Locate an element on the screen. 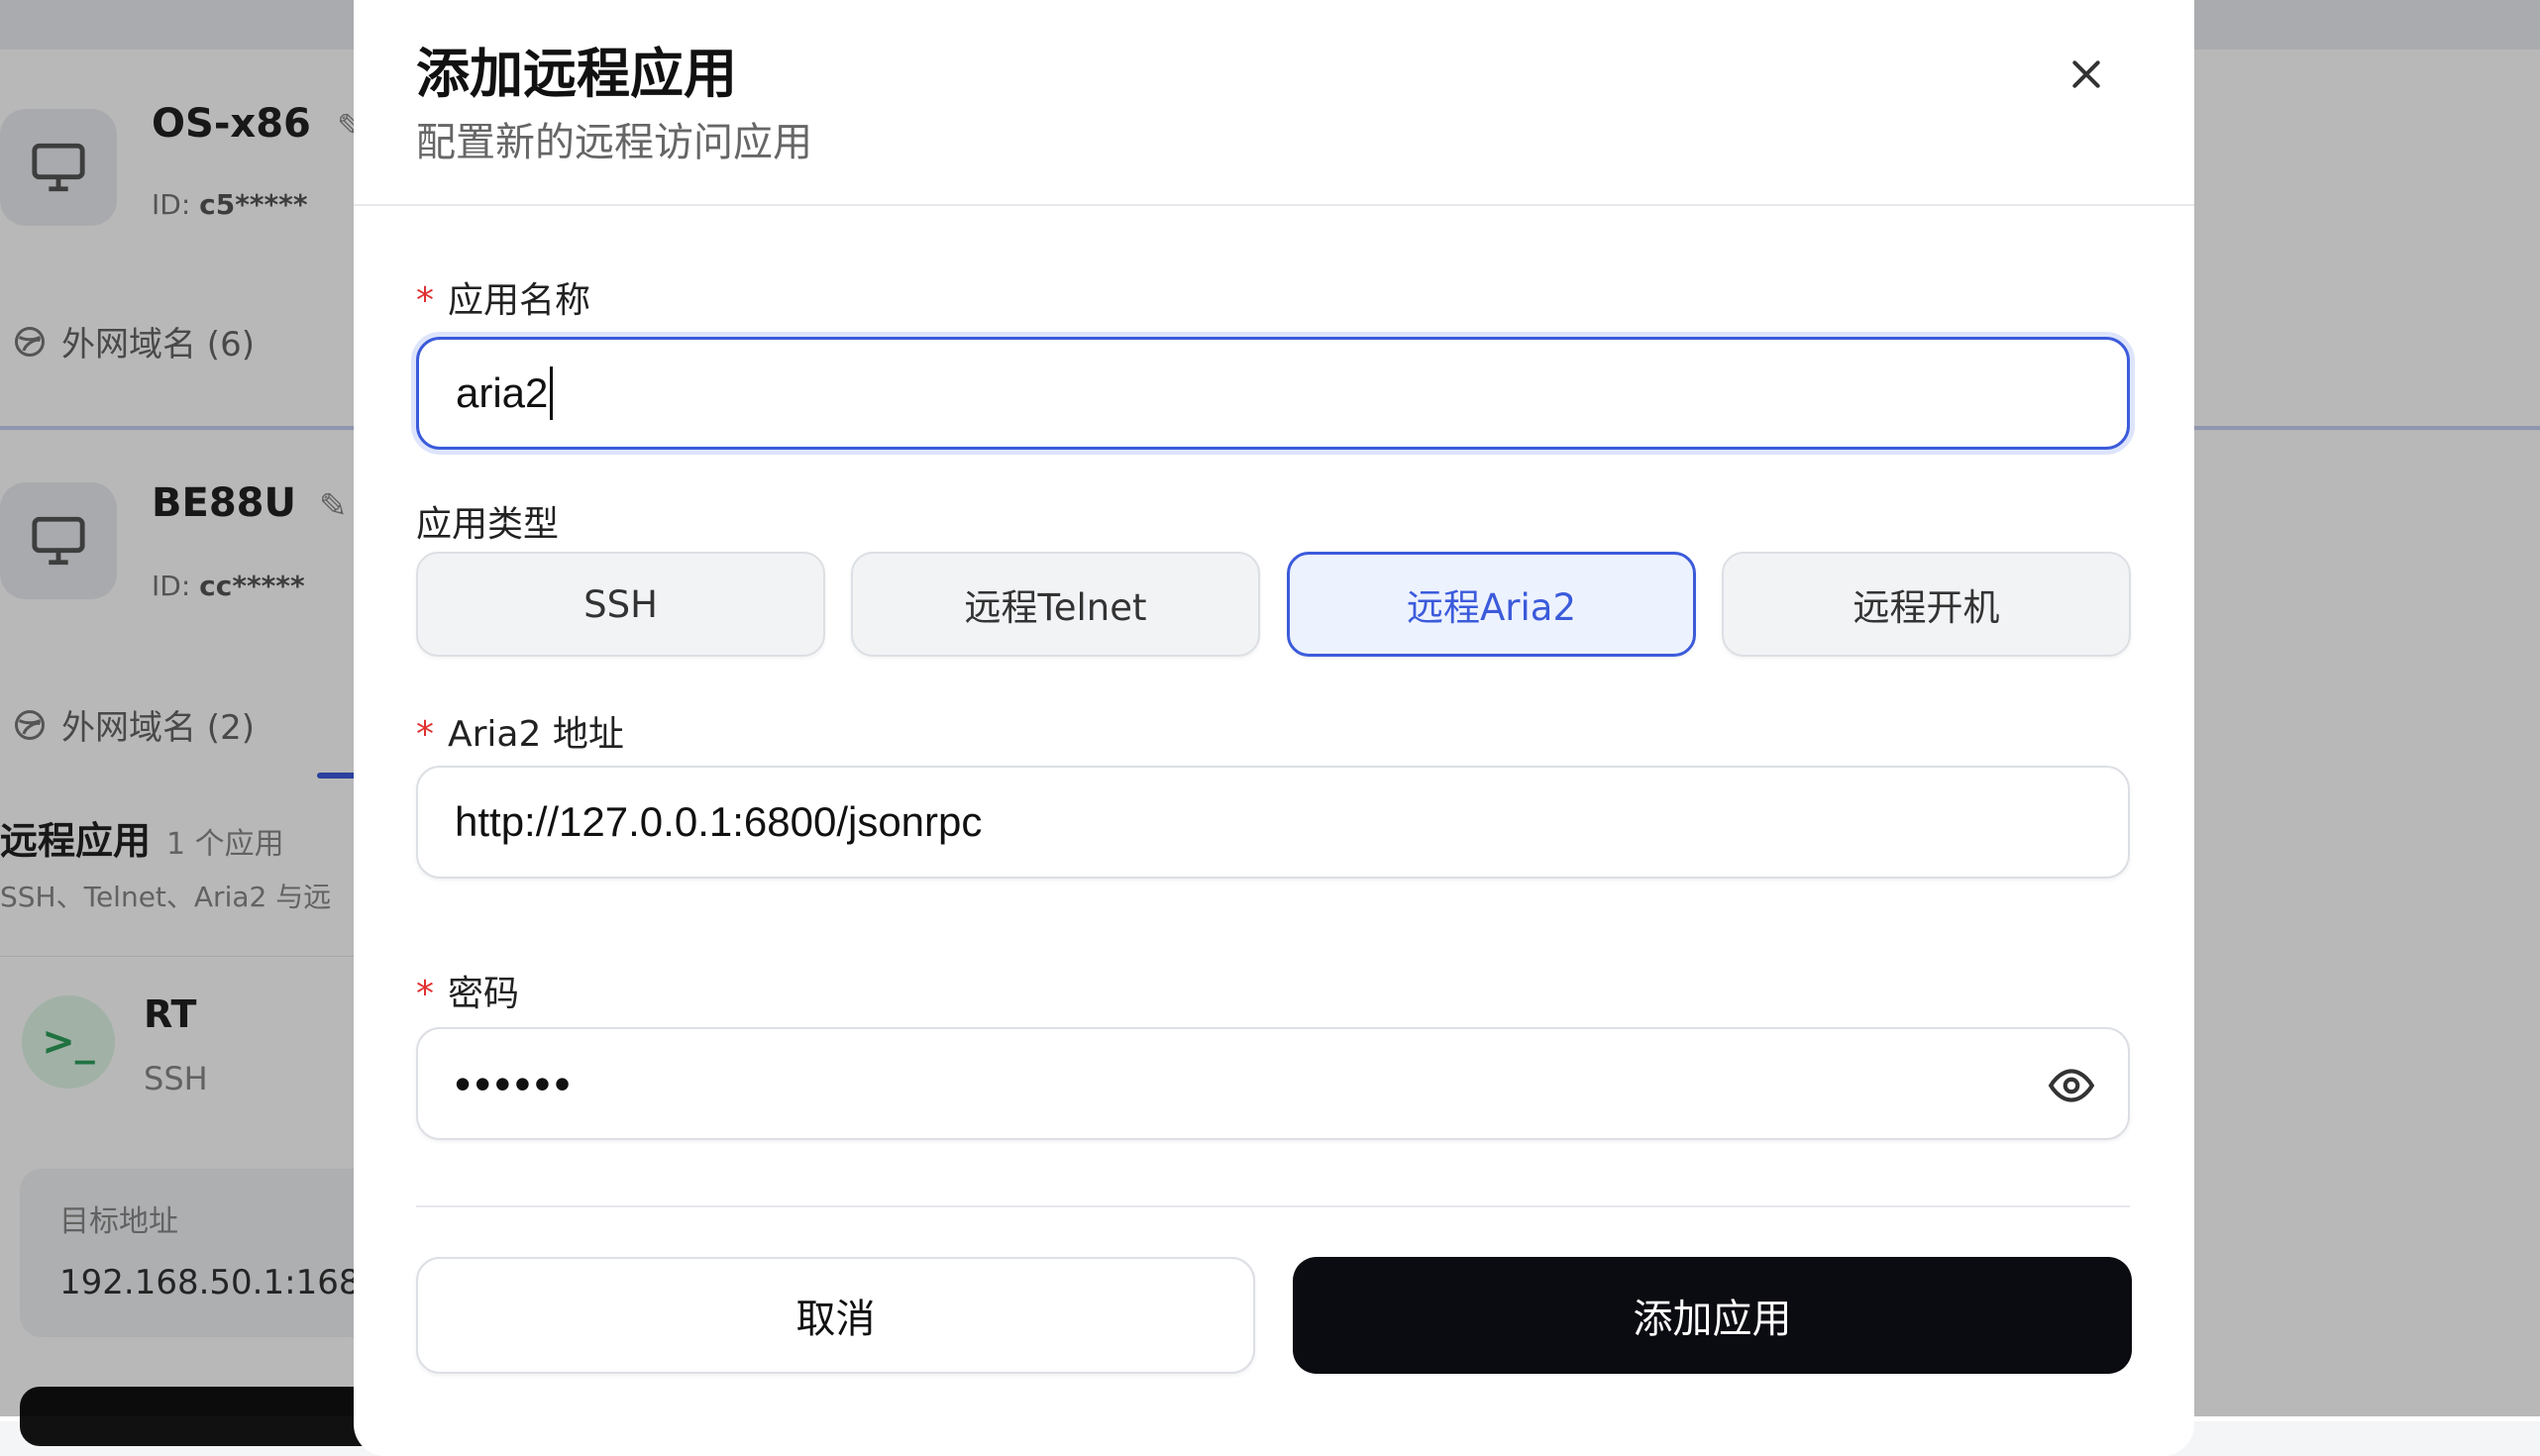  close-button is located at coordinates (2086, 74).